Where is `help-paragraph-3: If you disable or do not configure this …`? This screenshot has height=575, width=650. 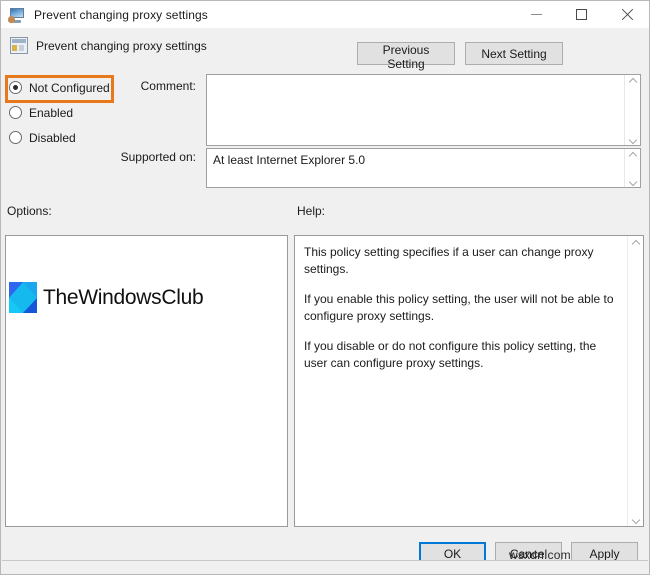
help-paragraph-3: If you disable or do not configure this … is located at coordinates (450, 354).